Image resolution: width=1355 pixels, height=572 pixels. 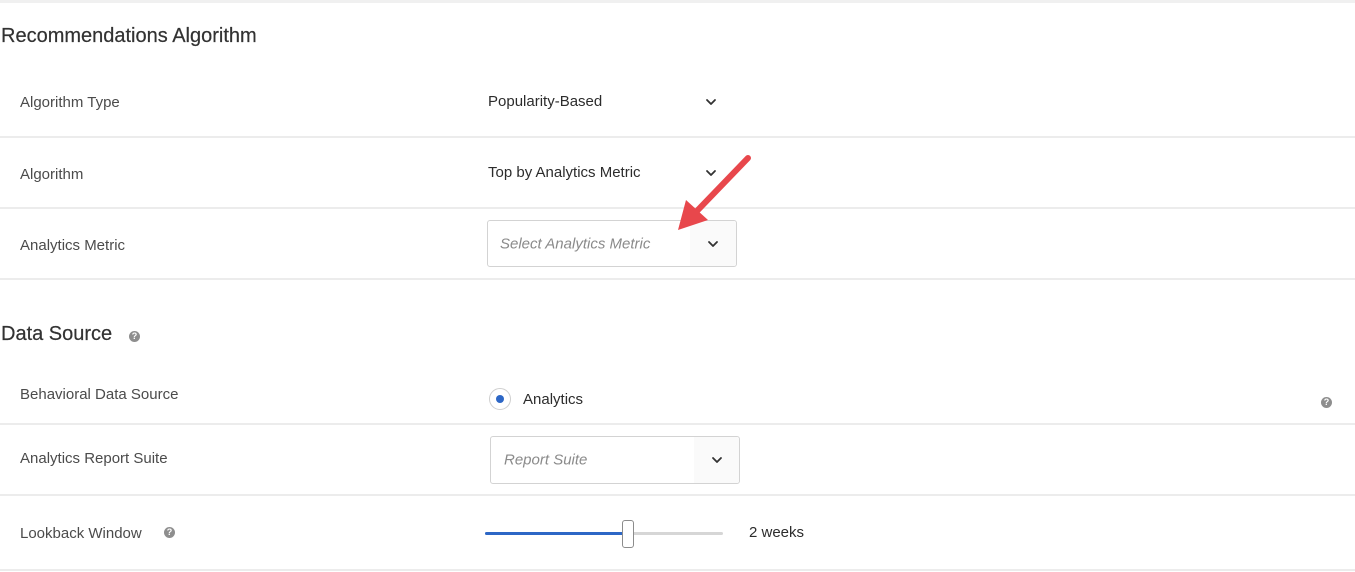 I want to click on data-source-section-title: Data Source, so click(x=57, y=334).